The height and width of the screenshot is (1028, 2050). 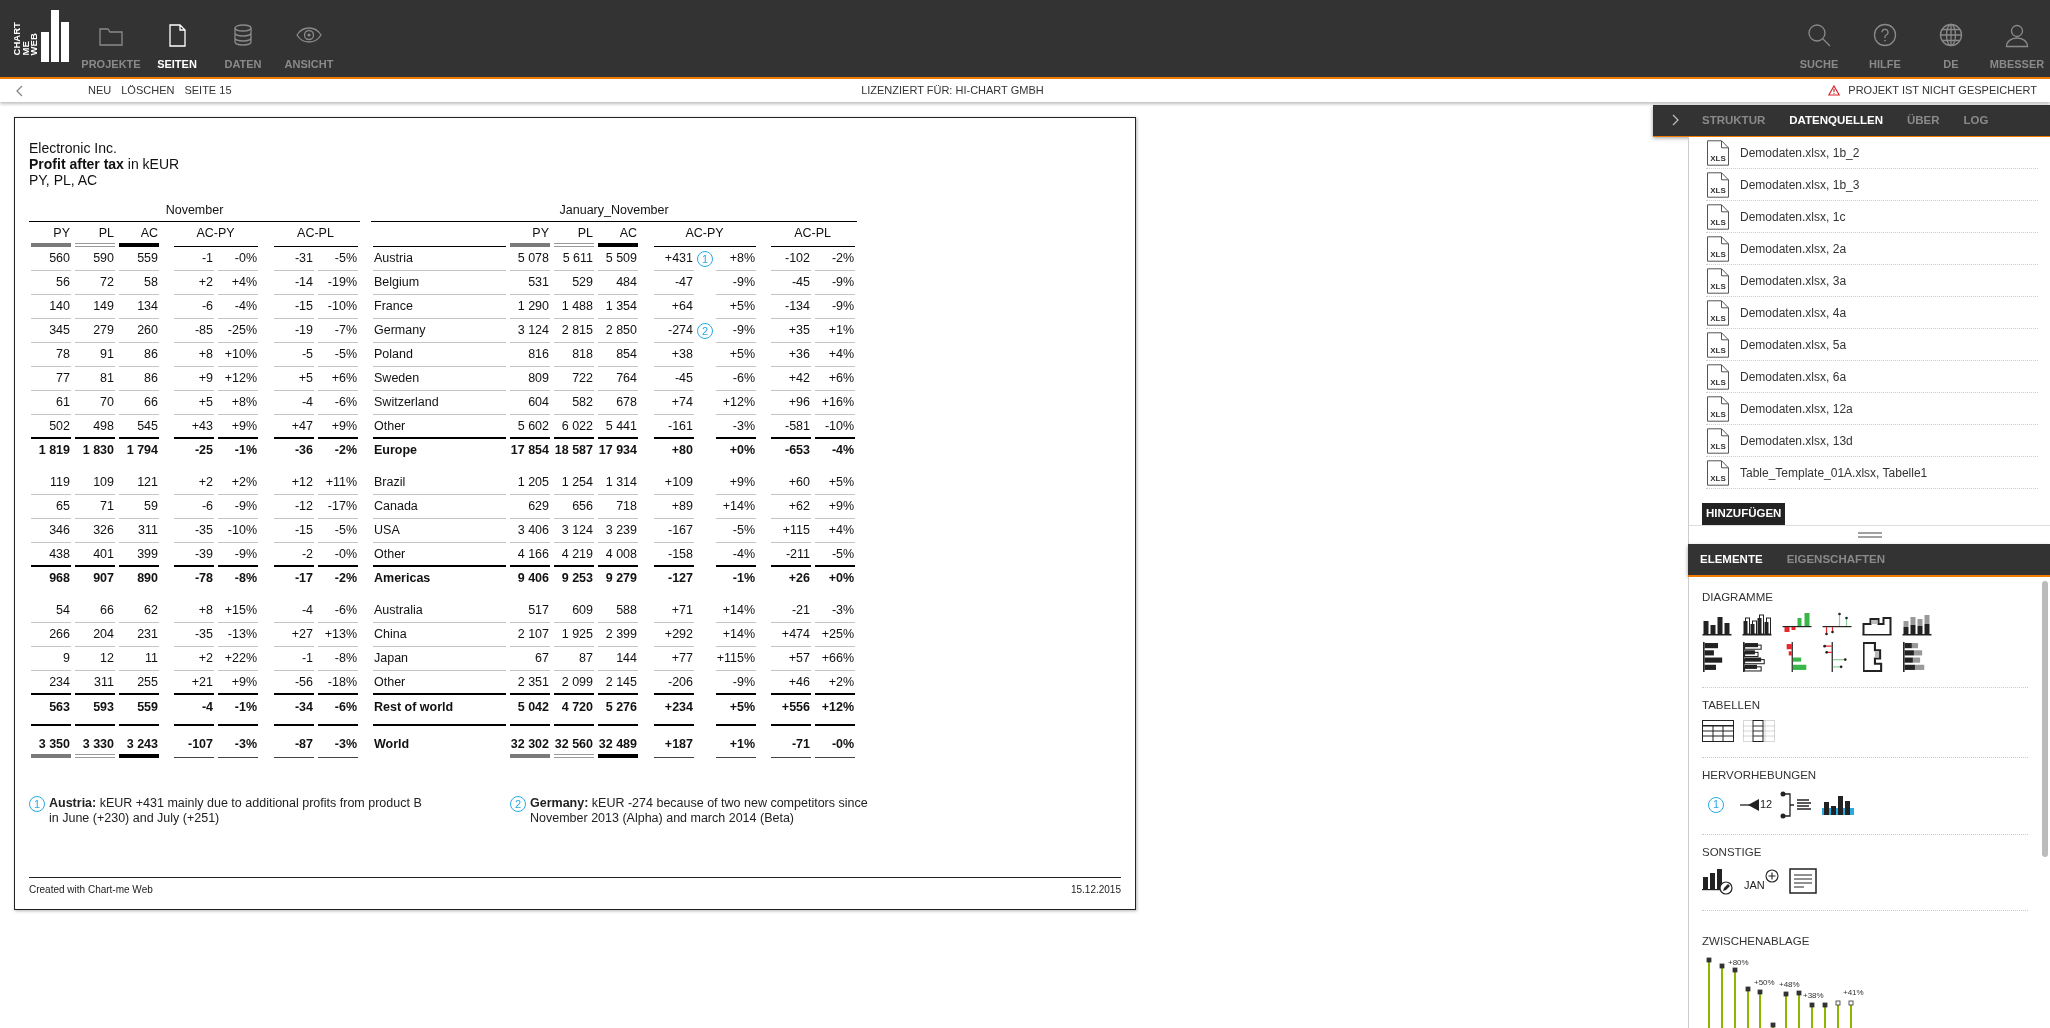 I want to click on text-box-icon, so click(x=1802, y=880).